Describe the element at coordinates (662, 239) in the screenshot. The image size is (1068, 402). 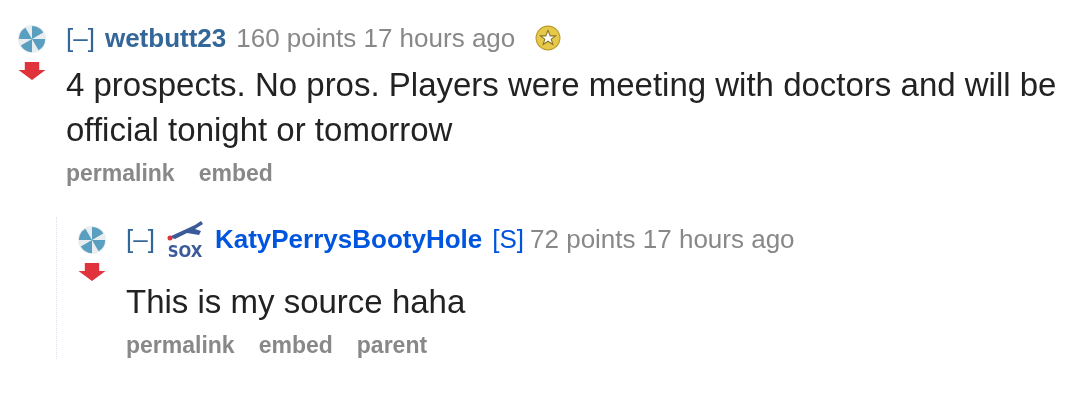
I see `score-time: 72 points 17 hours ago` at that location.